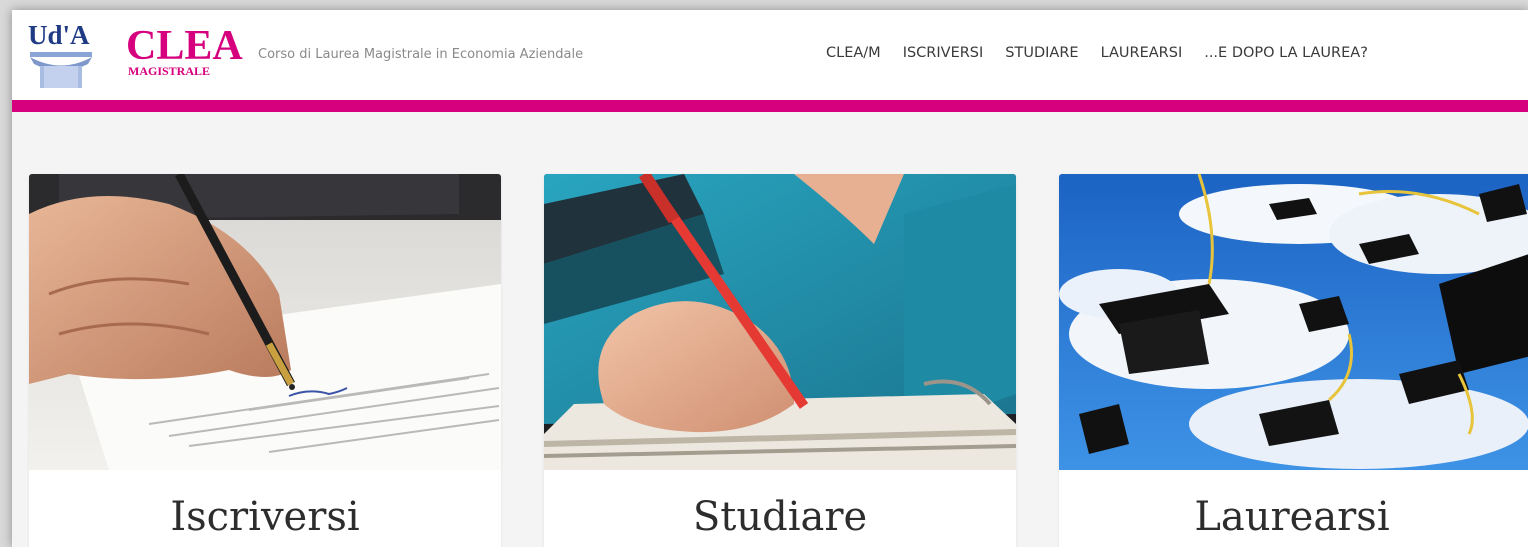 The image size is (1528, 547). I want to click on nav-item-iscriversi: ISCRIVERSI, so click(943, 53).